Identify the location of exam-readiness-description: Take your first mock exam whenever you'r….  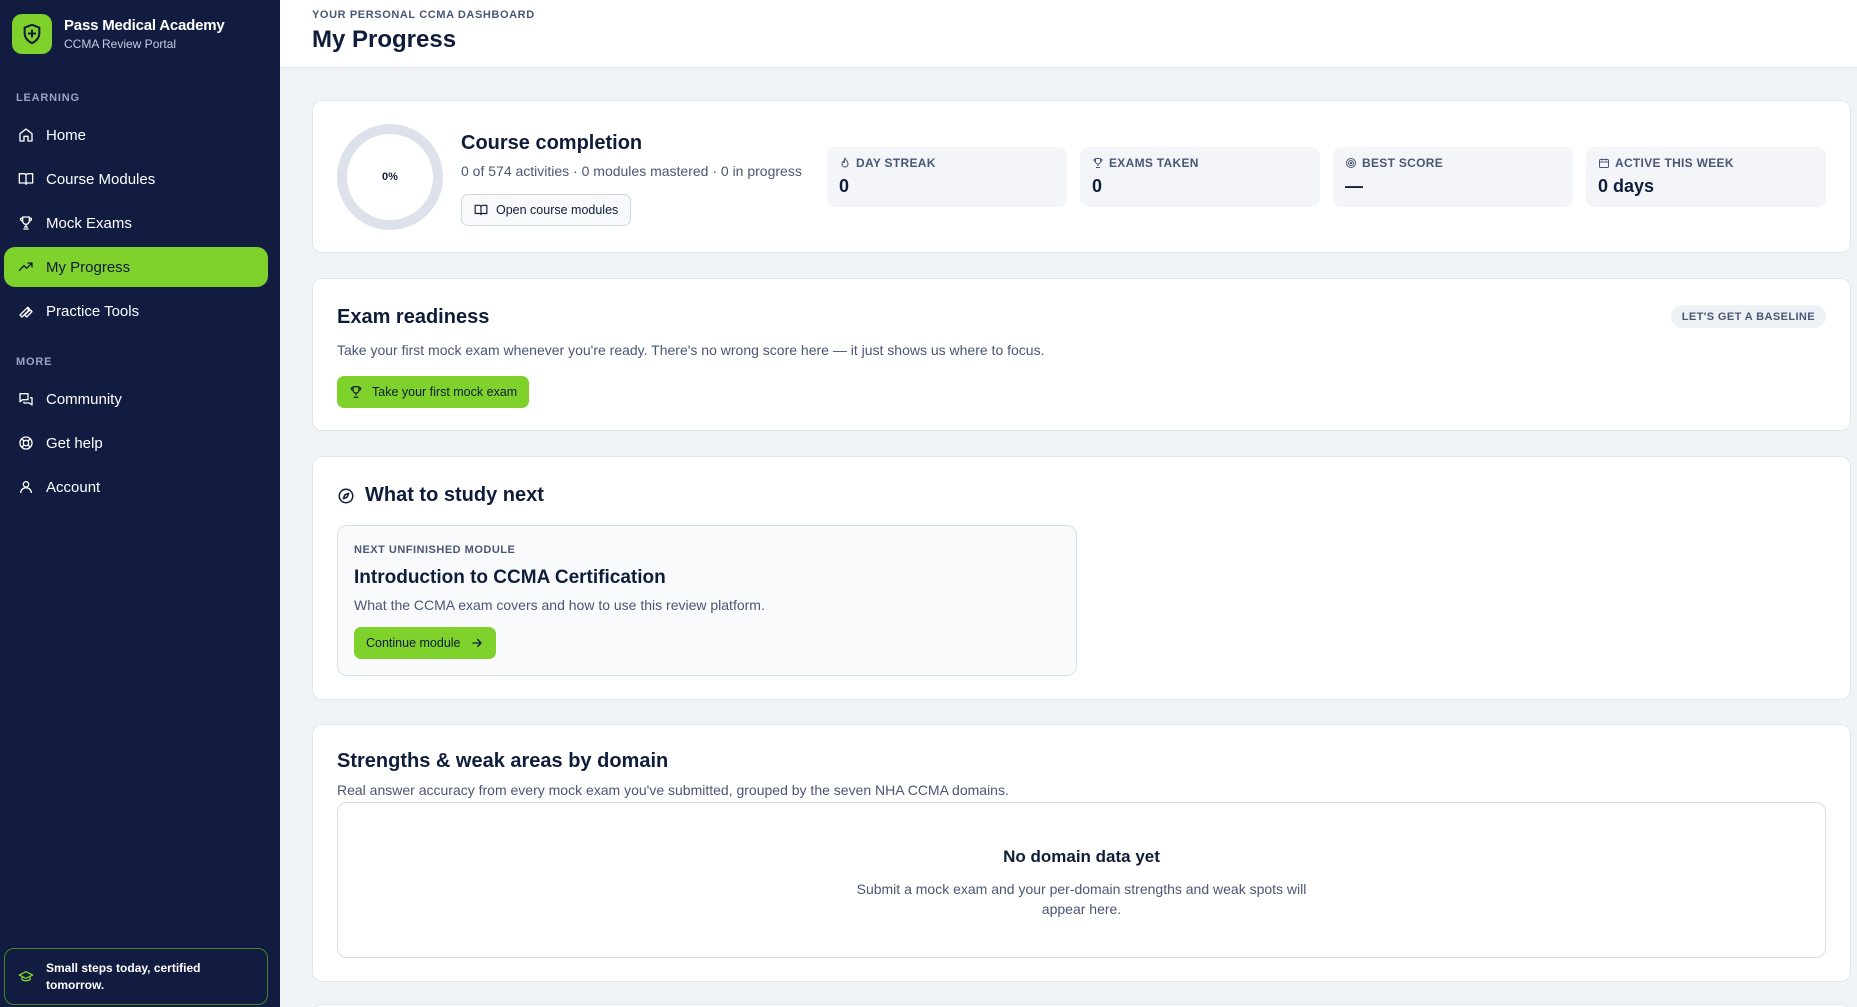
(691, 350).